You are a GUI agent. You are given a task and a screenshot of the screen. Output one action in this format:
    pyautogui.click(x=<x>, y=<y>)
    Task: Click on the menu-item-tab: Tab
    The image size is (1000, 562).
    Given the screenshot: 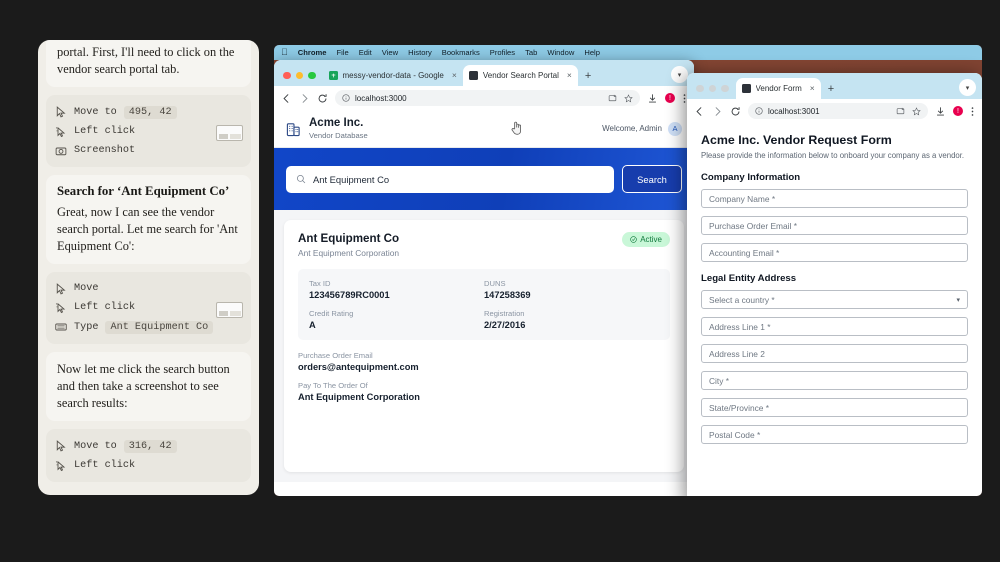 What is the action you would take?
    pyautogui.click(x=531, y=52)
    